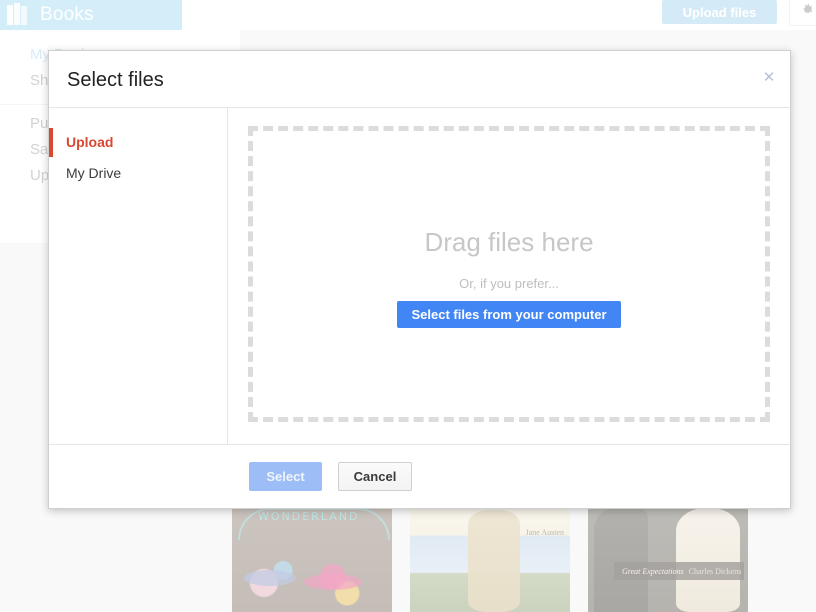 The width and height of the screenshot is (816, 612). Describe the element at coordinates (312, 560) in the screenshot. I see `book-cover-alice-in-wonderland: WONDERLAND` at that location.